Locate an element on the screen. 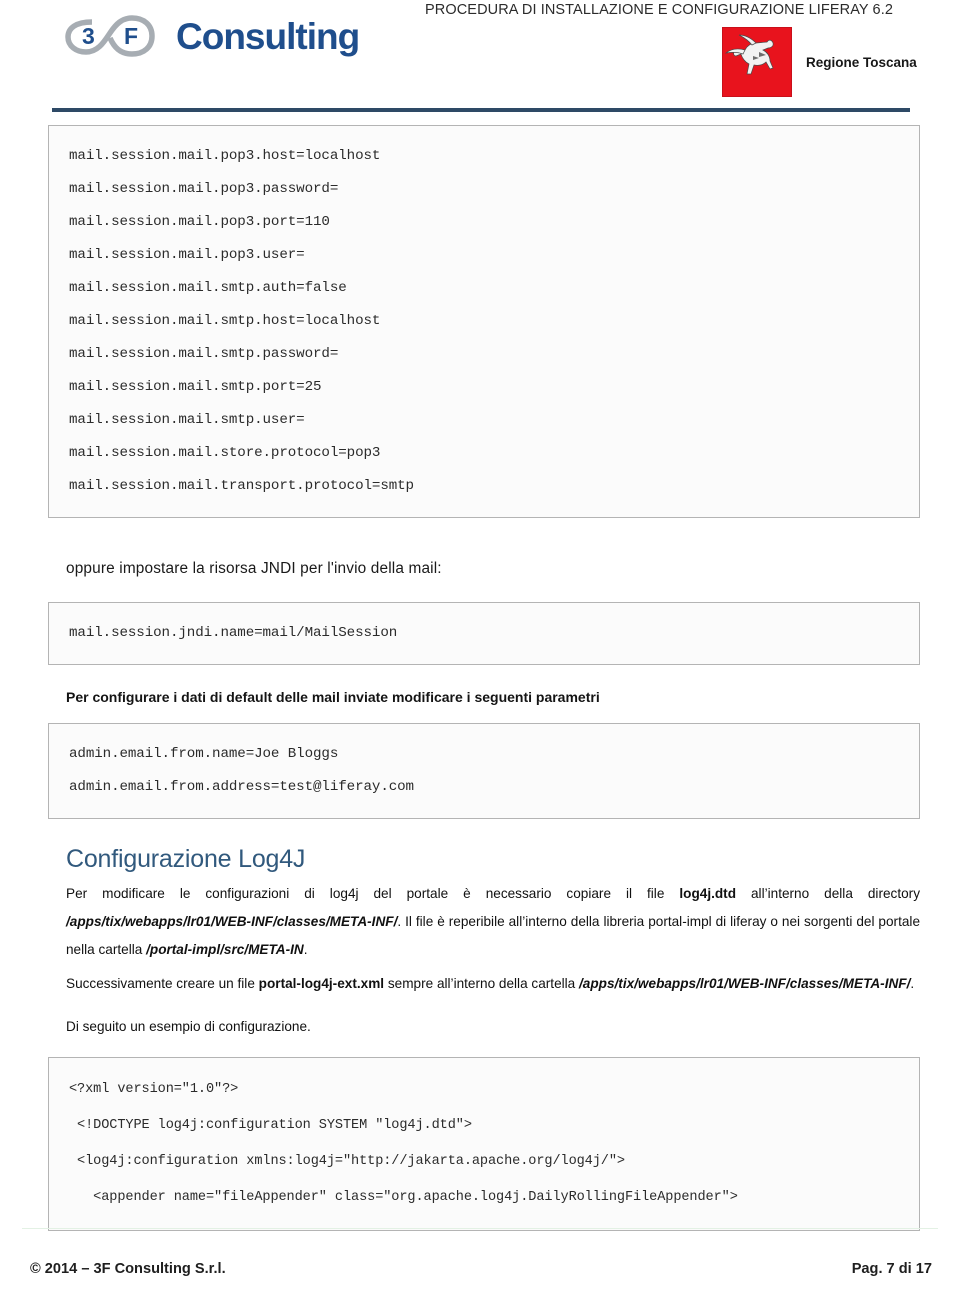 This screenshot has height=1298, width=960. svg-text: 3 is located at coordinates (88, 36).